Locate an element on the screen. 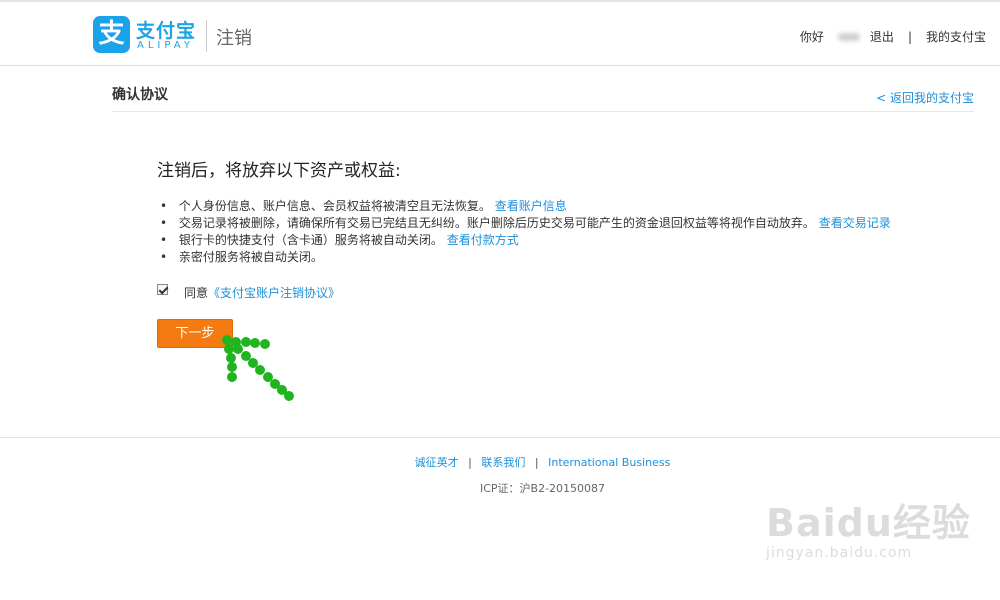 Image resolution: width=1000 pixels, height=600 pixels. baidu-watermark: Baidu经验 jingyan.baidu.com is located at coordinates (868, 526).